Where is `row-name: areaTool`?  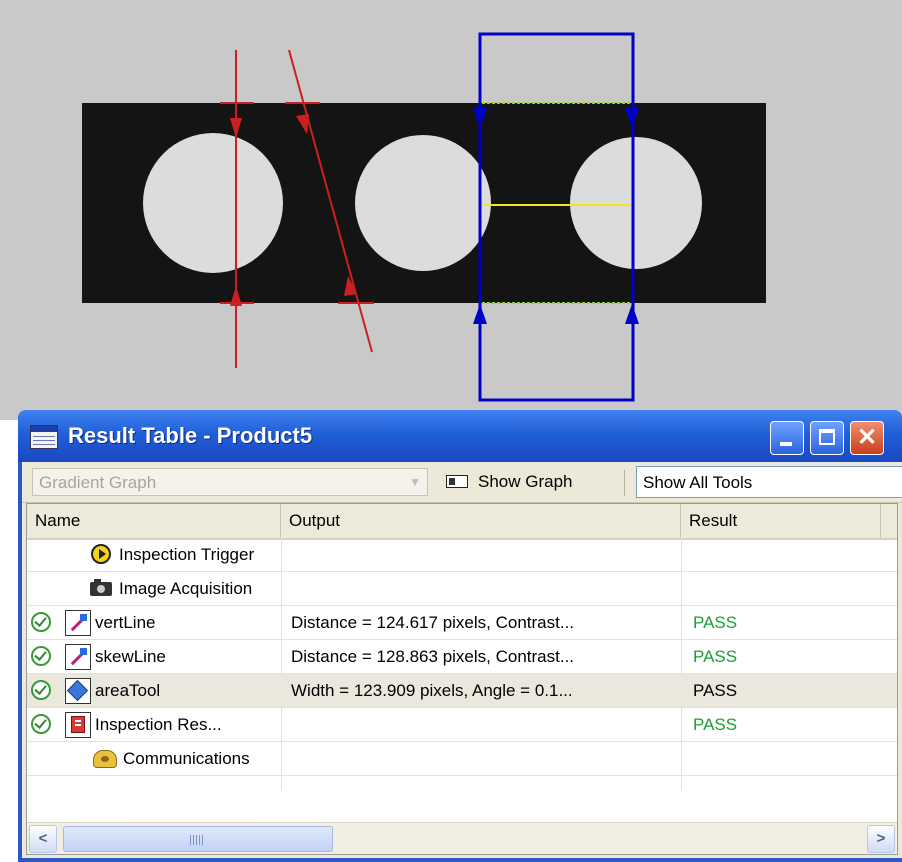 row-name: areaTool is located at coordinates (128, 690).